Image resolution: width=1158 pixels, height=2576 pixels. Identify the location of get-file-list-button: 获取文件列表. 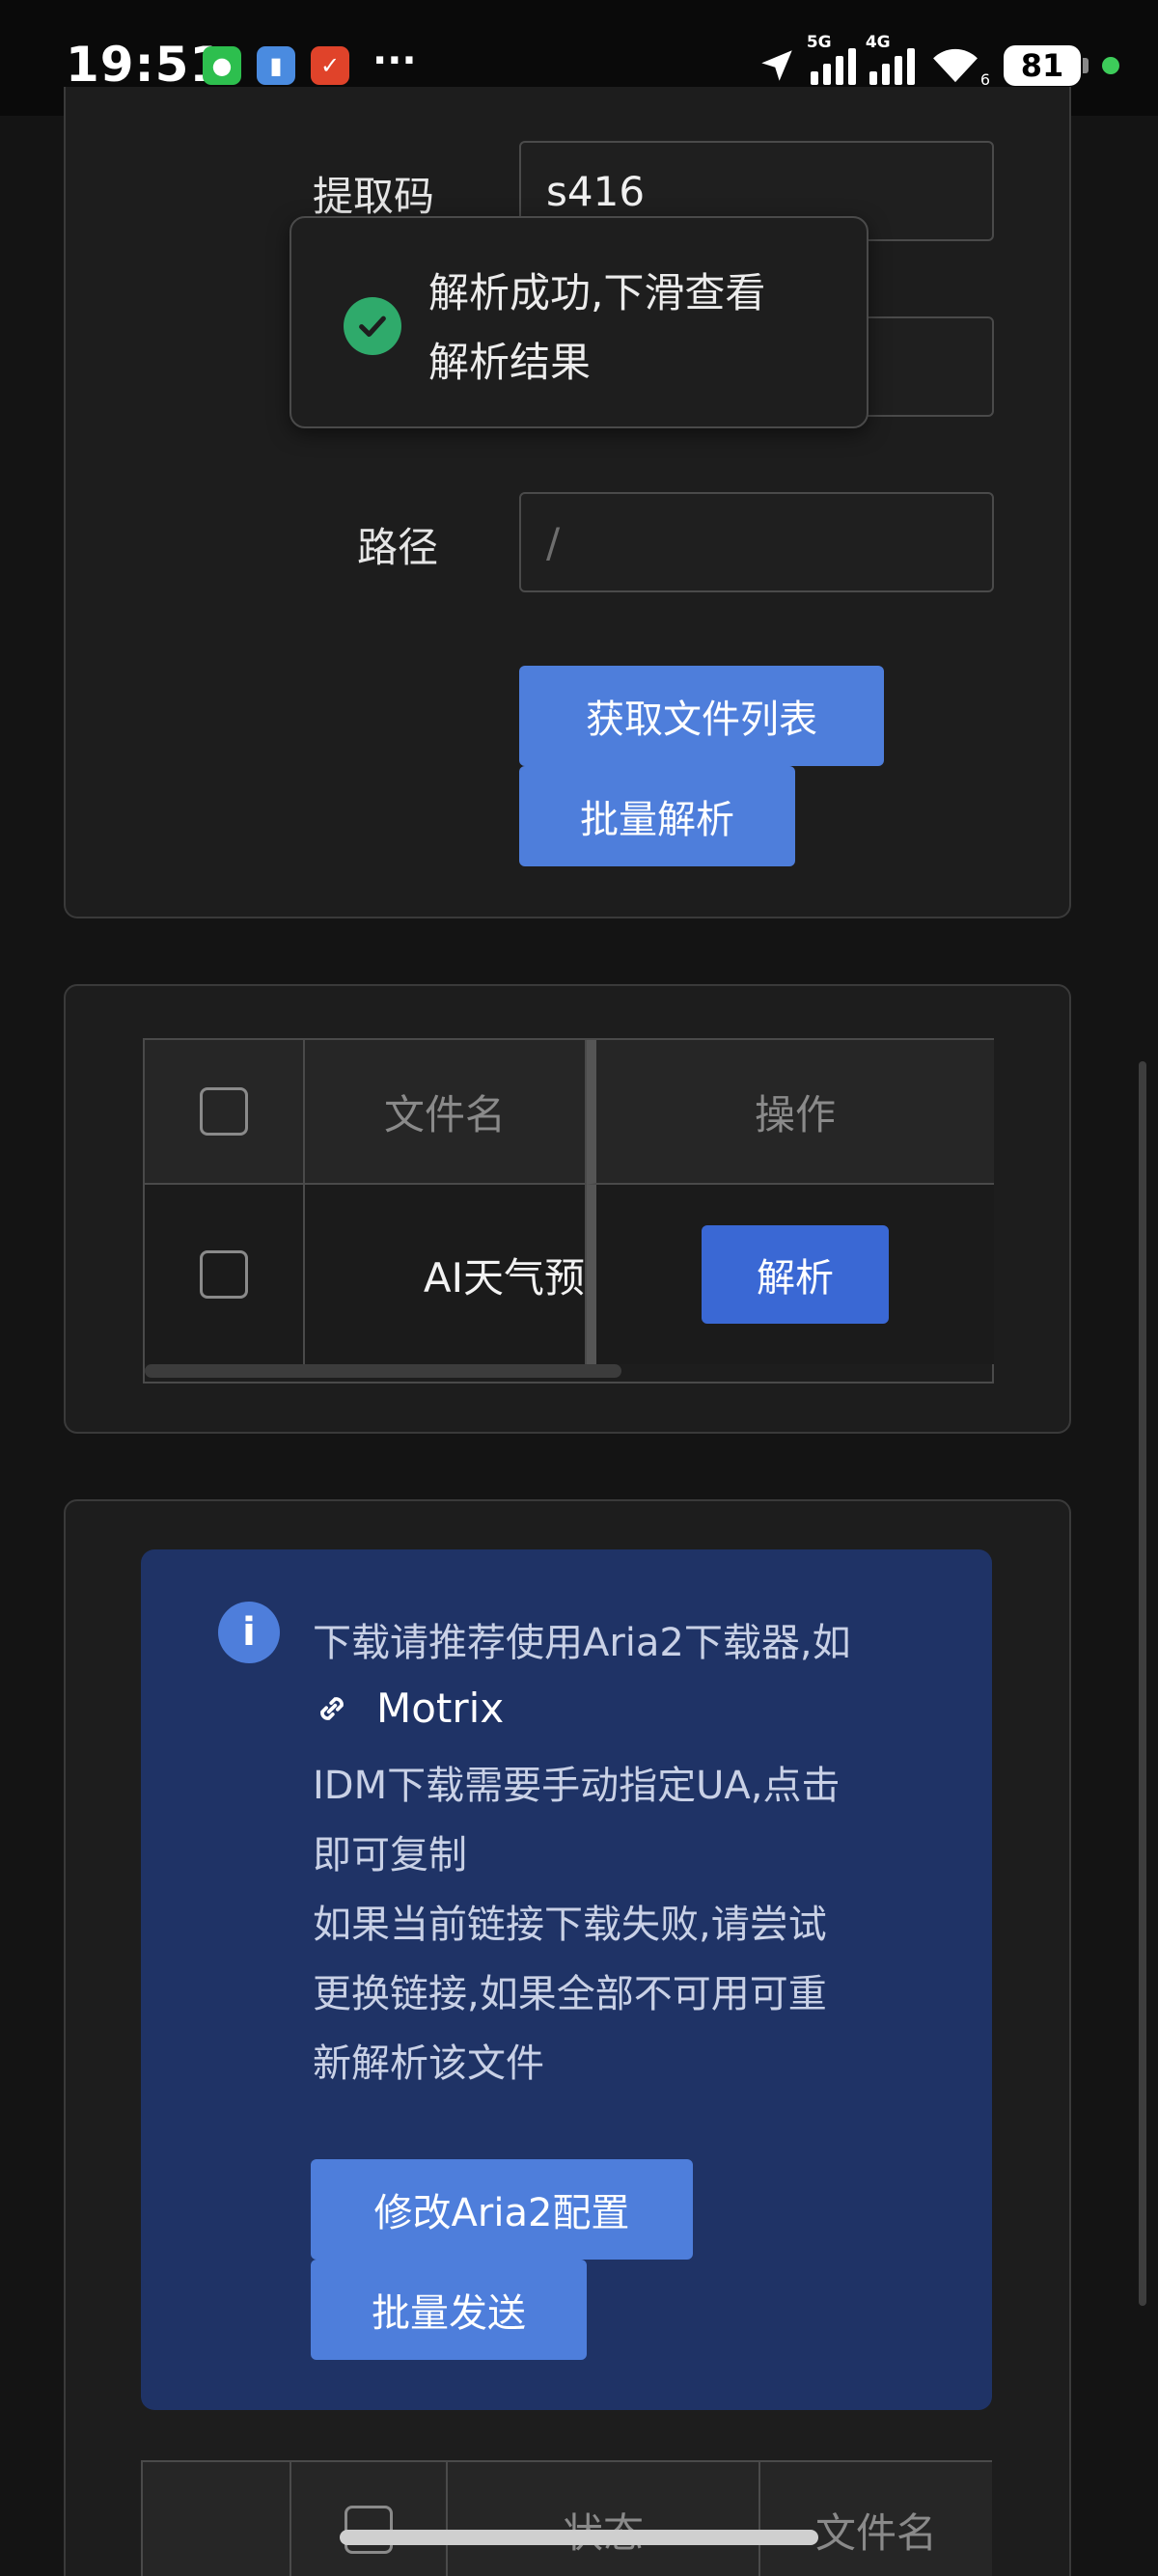
(701, 716).